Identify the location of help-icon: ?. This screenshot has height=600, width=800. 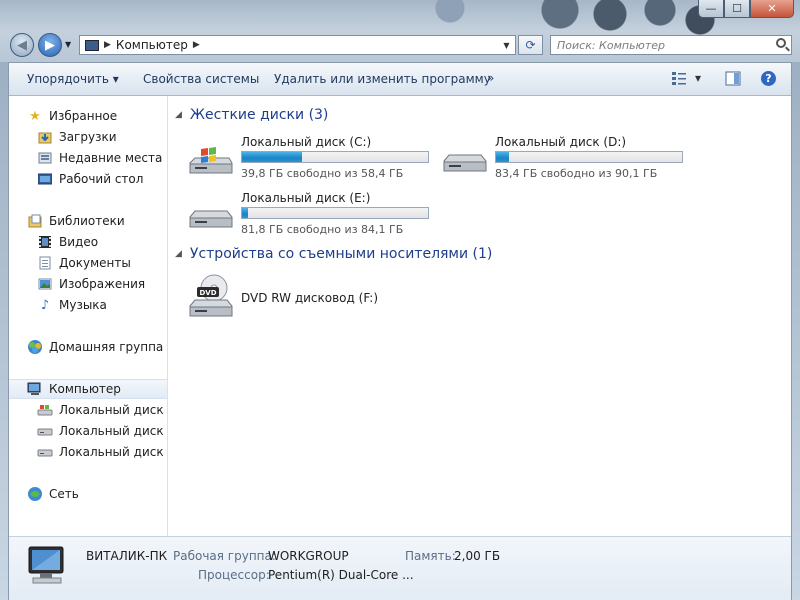
(768, 78).